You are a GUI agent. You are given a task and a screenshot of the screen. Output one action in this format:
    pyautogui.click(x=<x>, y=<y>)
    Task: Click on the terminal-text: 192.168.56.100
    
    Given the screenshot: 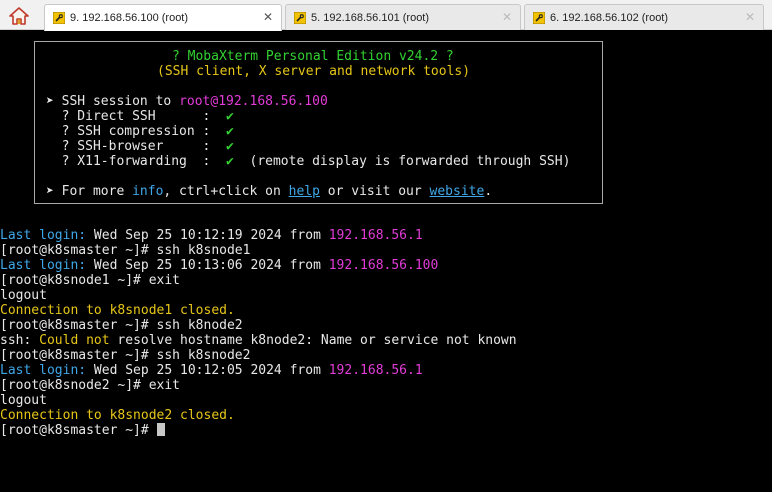 What is the action you would take?
    pyautogui.click(x=383, y=265)
    